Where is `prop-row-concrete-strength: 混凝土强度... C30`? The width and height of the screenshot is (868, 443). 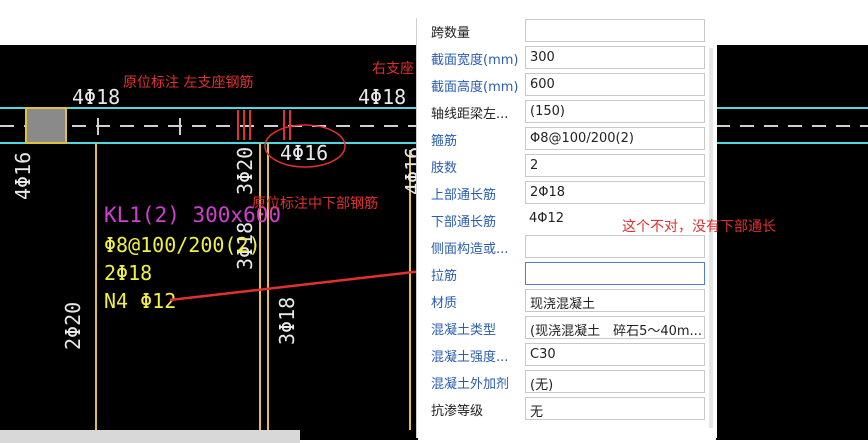
prop-row-concrete-strength: 混凝土强度... C30 is located at coordinates (567, 355).